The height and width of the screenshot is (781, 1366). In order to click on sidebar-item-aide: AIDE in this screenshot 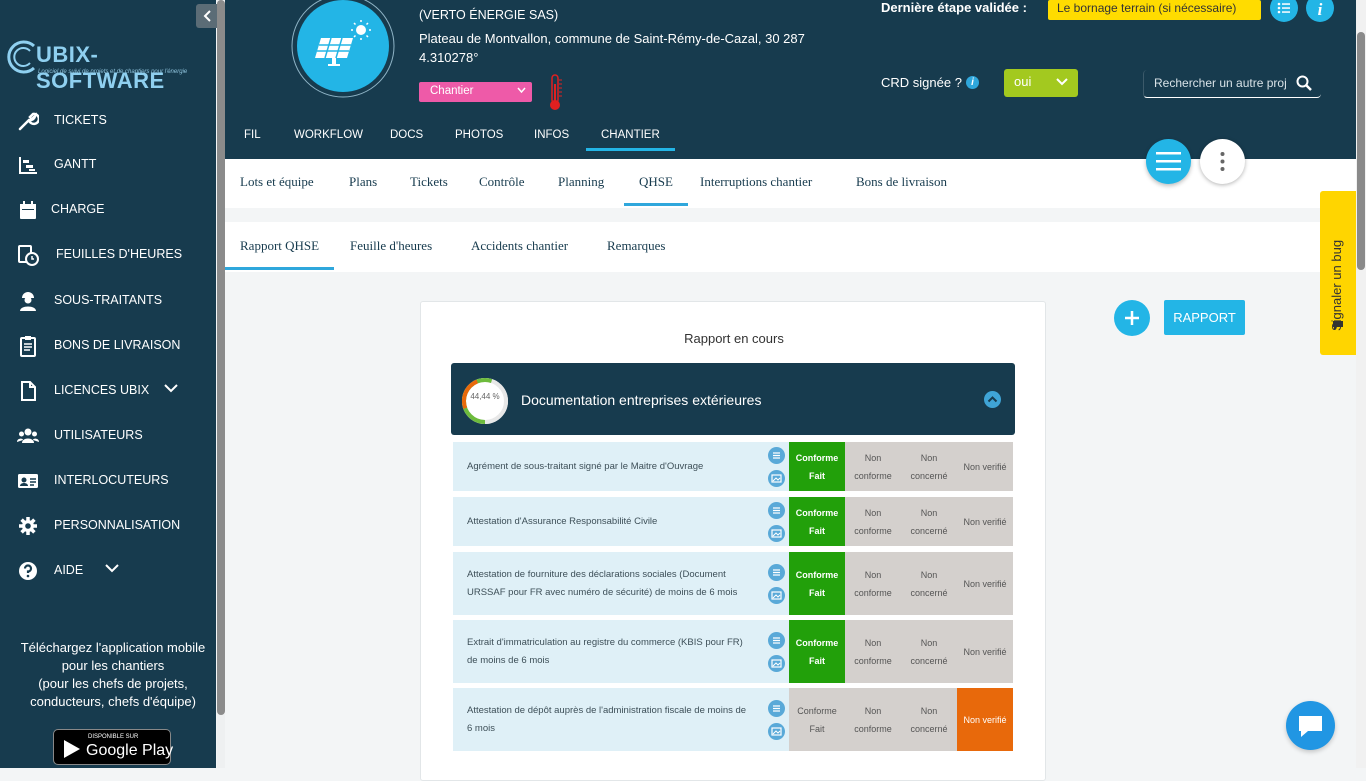, I will do `click(108, 570)`.